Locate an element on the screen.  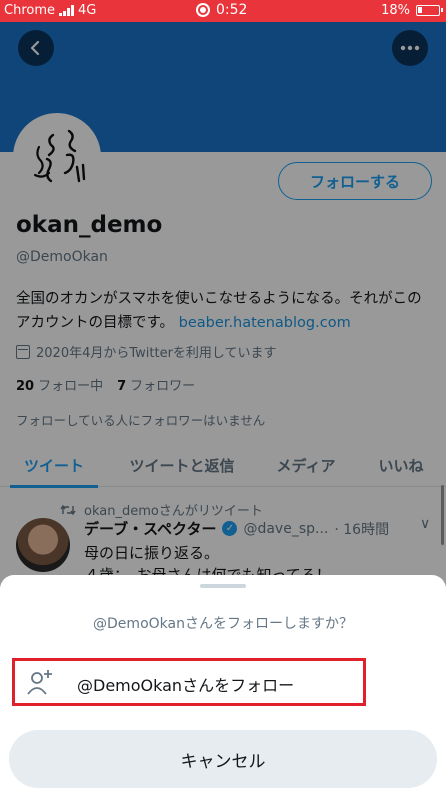
battery-percent: 18% is located at coordinates (395, 10).